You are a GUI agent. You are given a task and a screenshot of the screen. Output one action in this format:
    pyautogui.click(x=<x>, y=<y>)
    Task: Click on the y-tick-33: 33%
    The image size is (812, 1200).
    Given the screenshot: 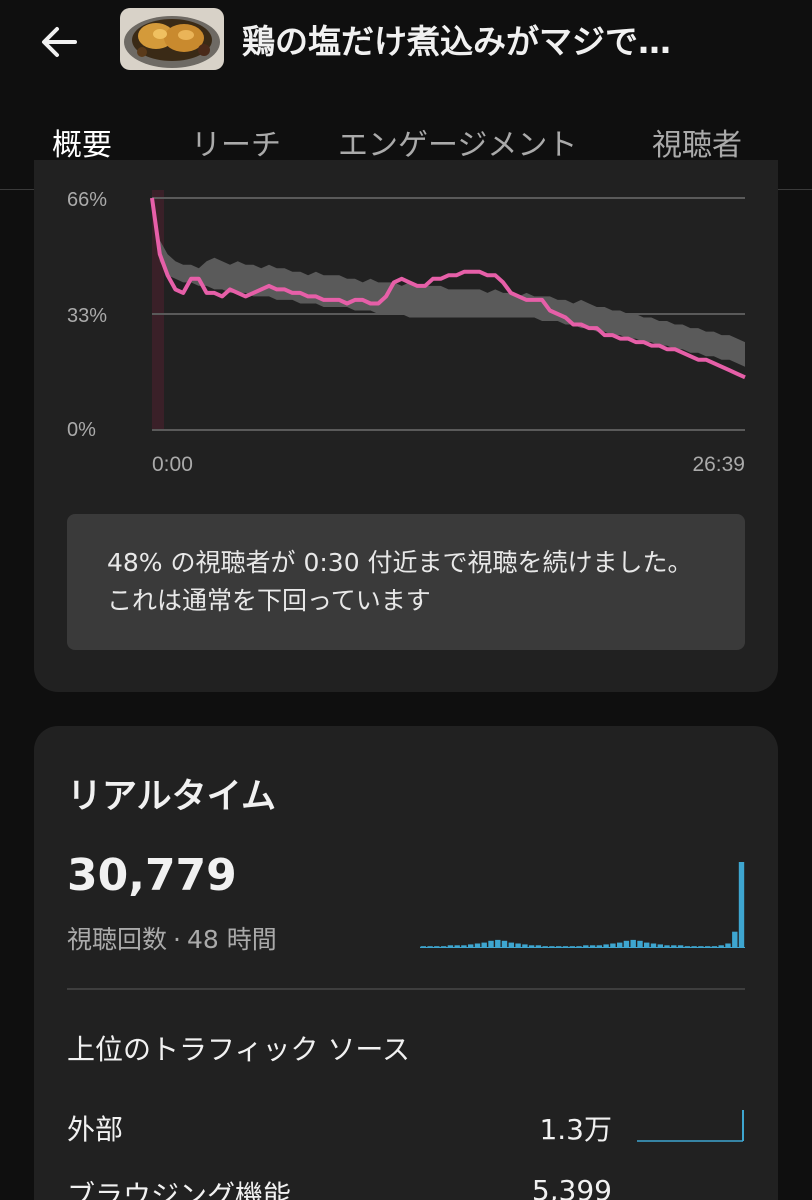 What is the action you would take?
    pyautogui.click(x=87, y=316)
    